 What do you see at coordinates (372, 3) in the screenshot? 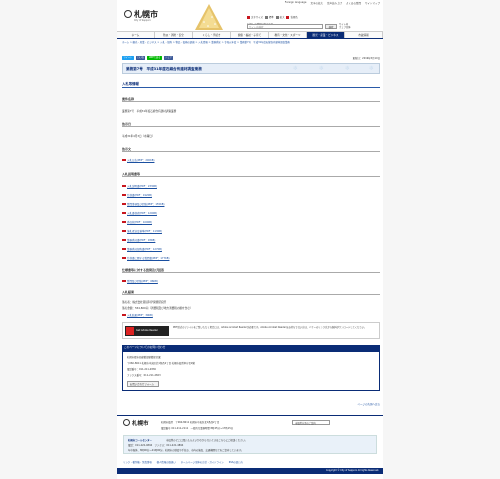
I see `top-link-sitemap: サイトマップ` at bounding box center [372, 3].